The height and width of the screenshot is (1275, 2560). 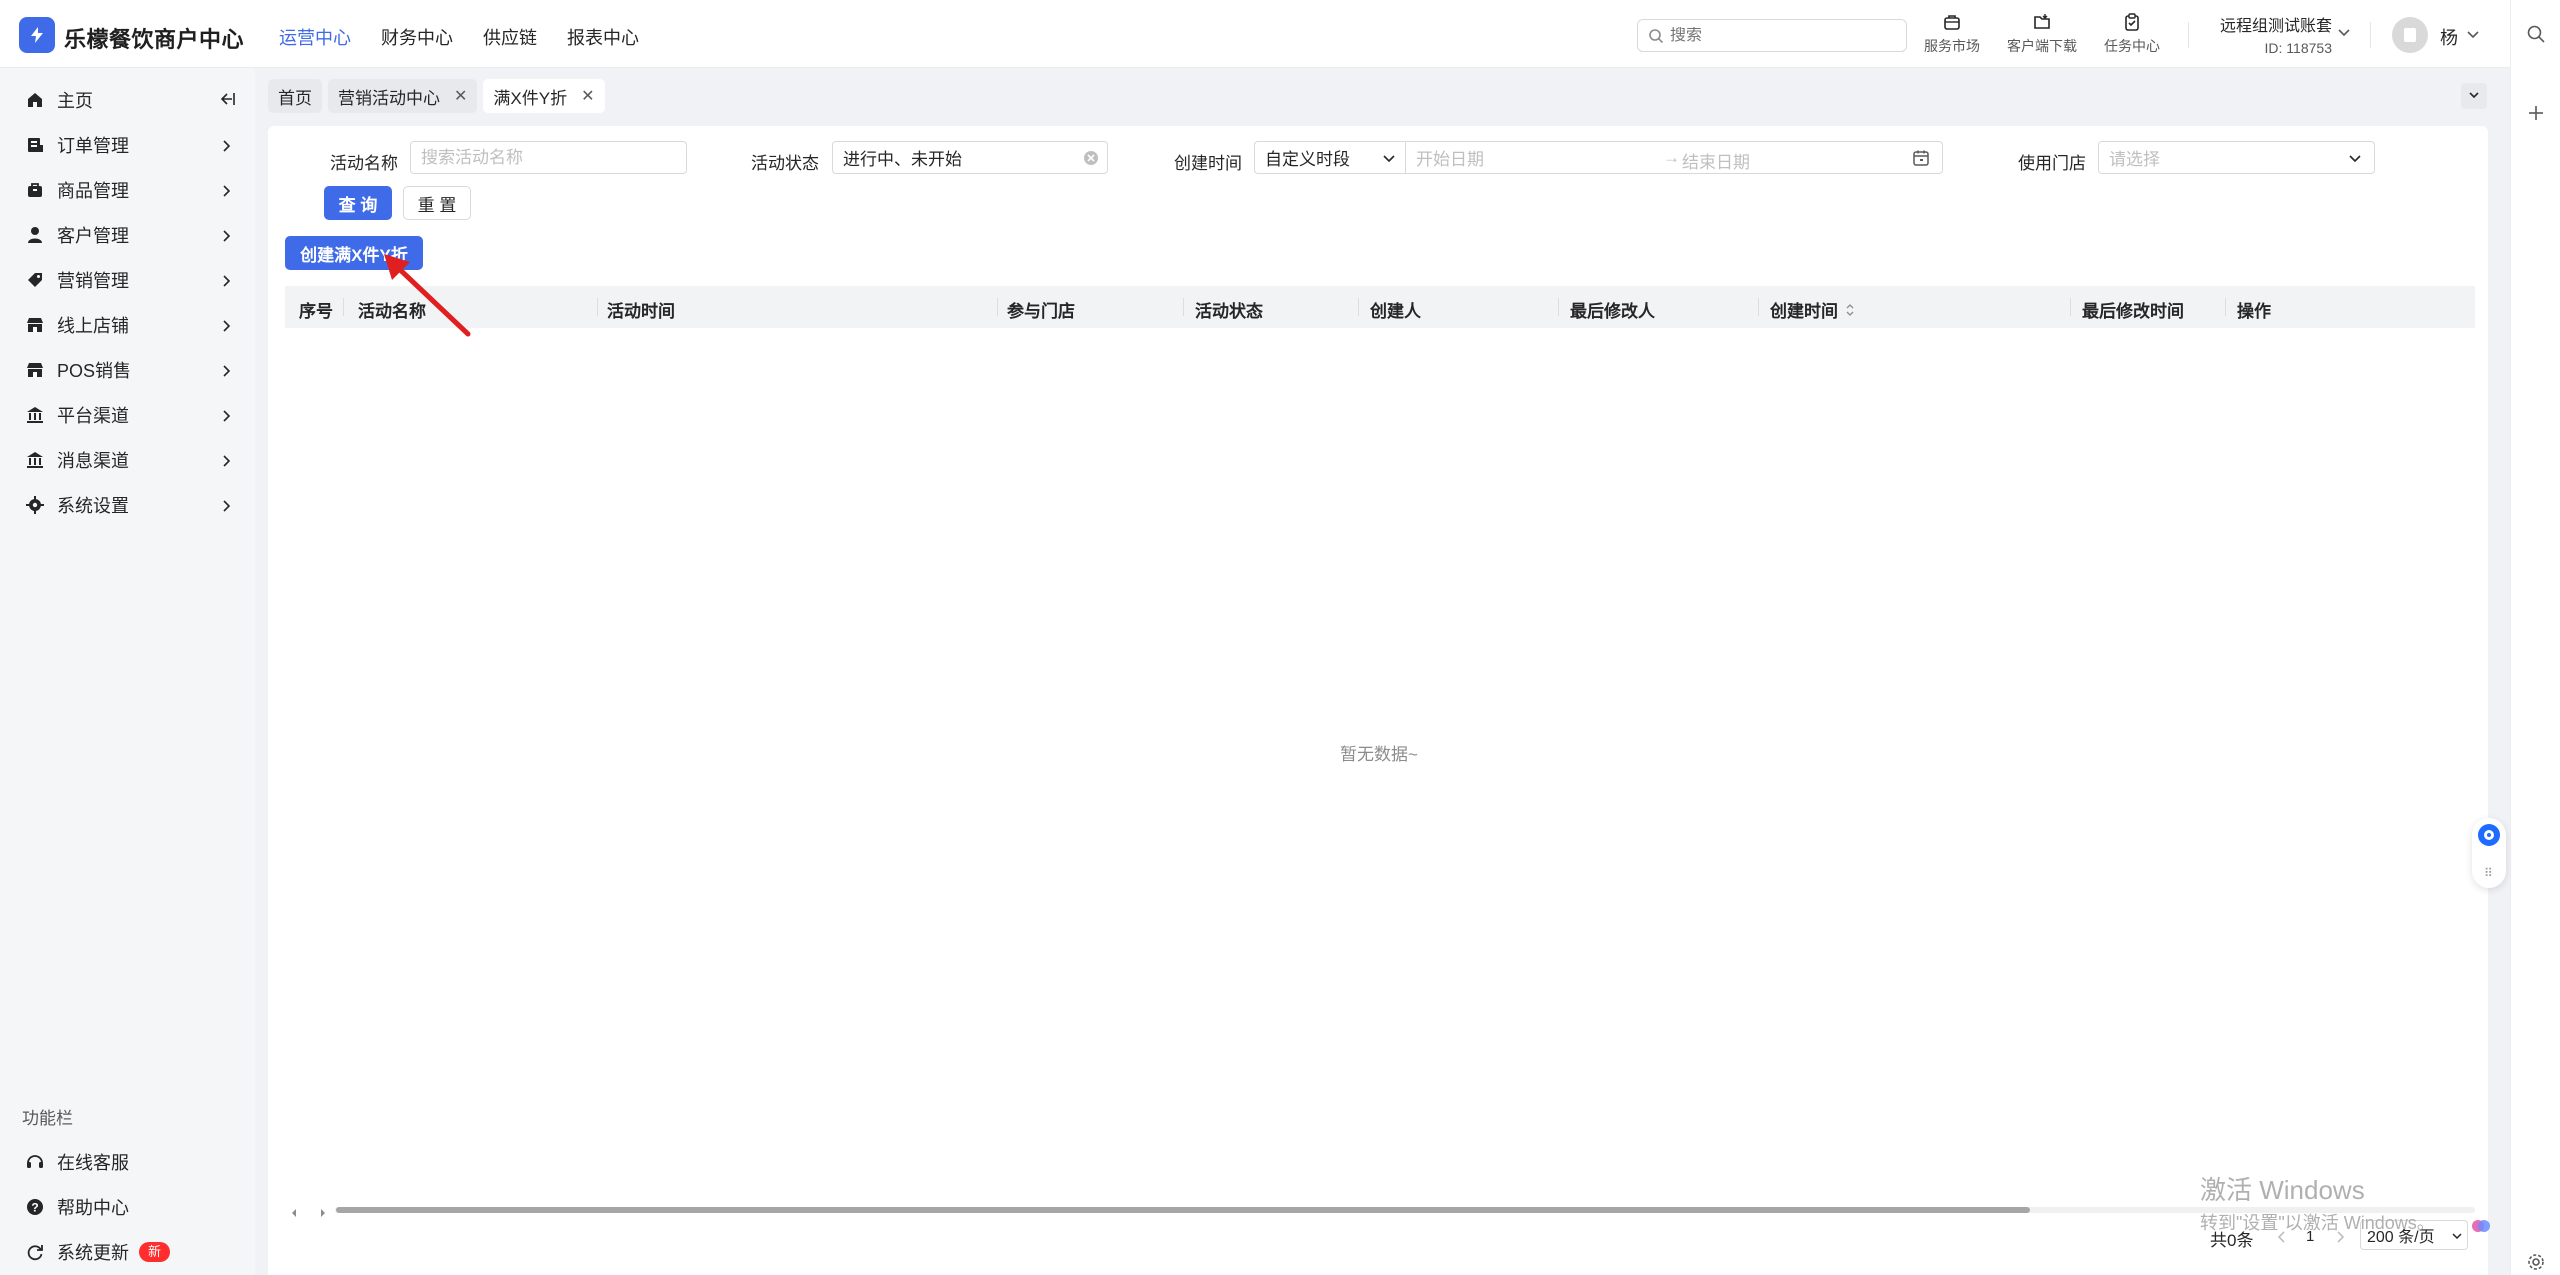 What do you see at coordinates (35, 460) in the screenshot?
I see `message-icon` at bounding box center [35, 460].